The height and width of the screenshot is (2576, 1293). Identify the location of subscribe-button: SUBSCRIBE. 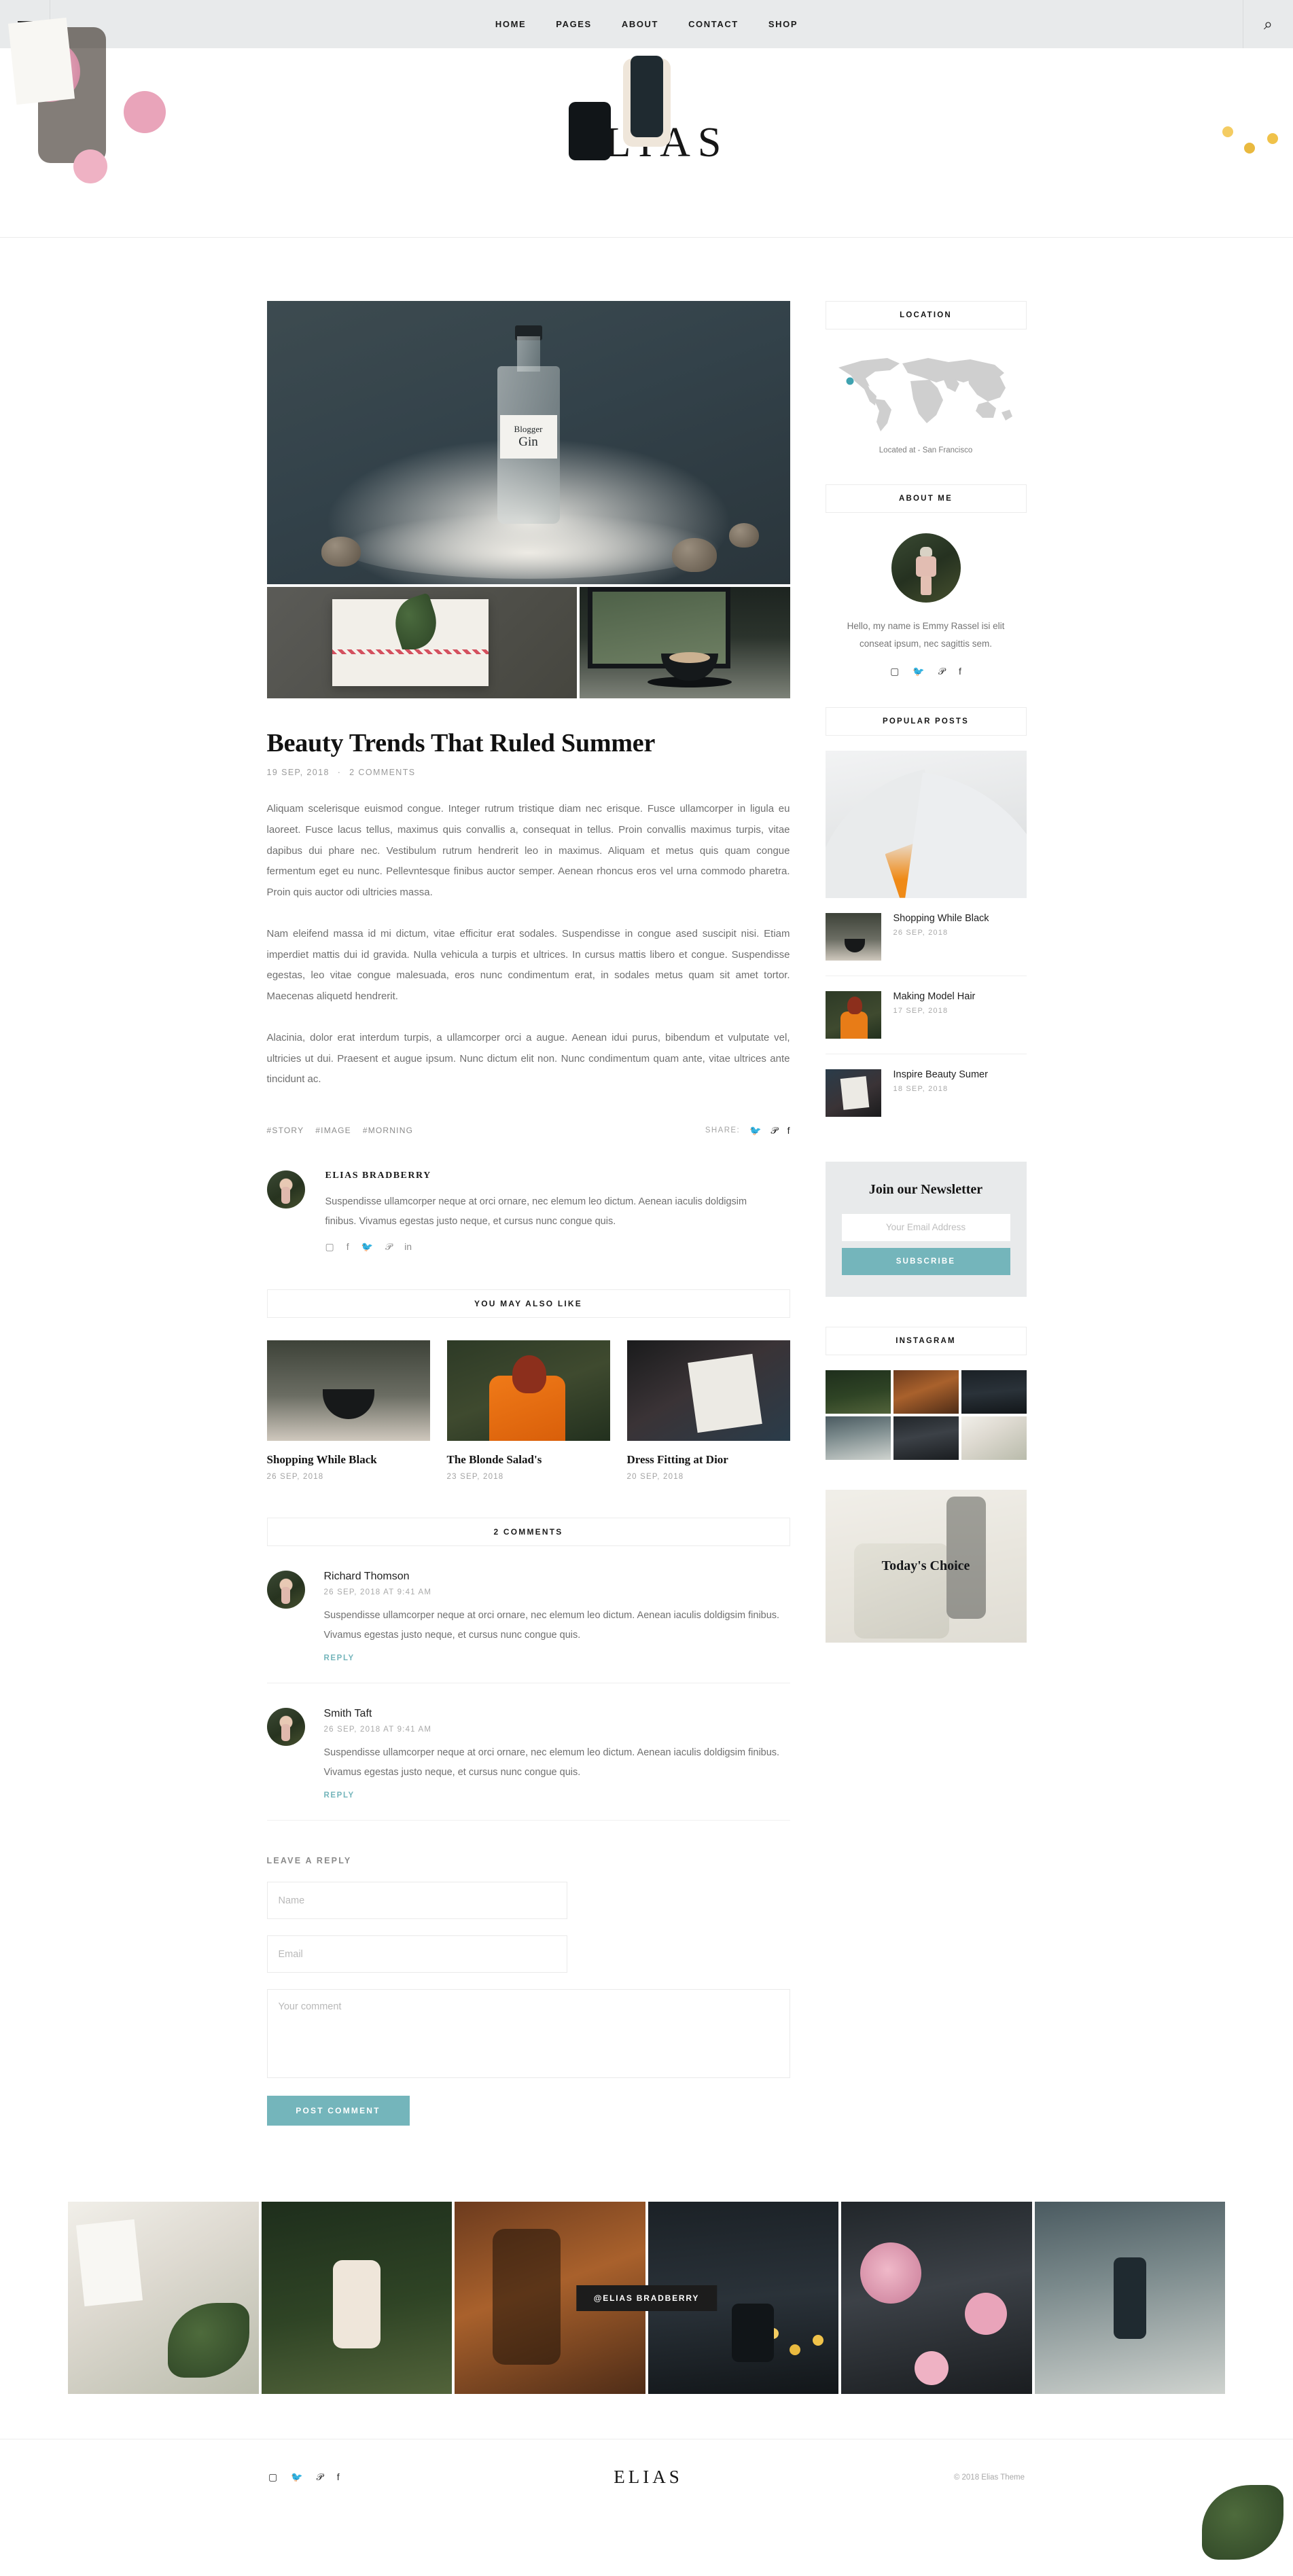
(925, 1261).